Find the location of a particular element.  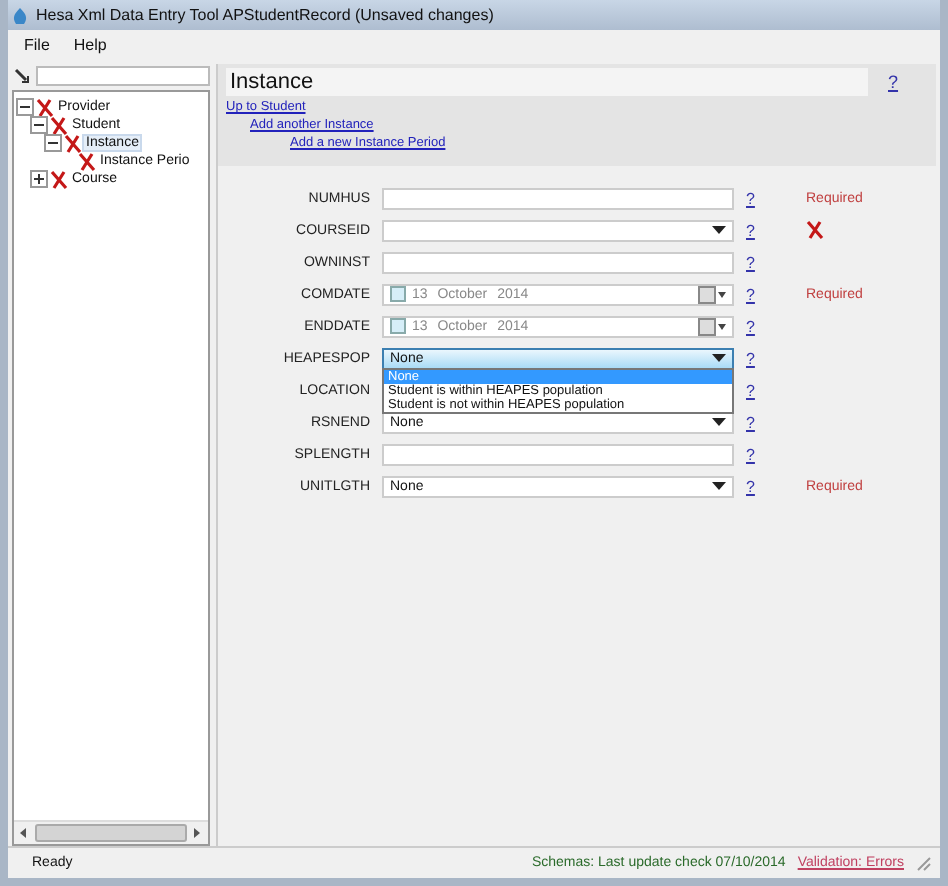

dropdown is located at coordinates (558, 230).